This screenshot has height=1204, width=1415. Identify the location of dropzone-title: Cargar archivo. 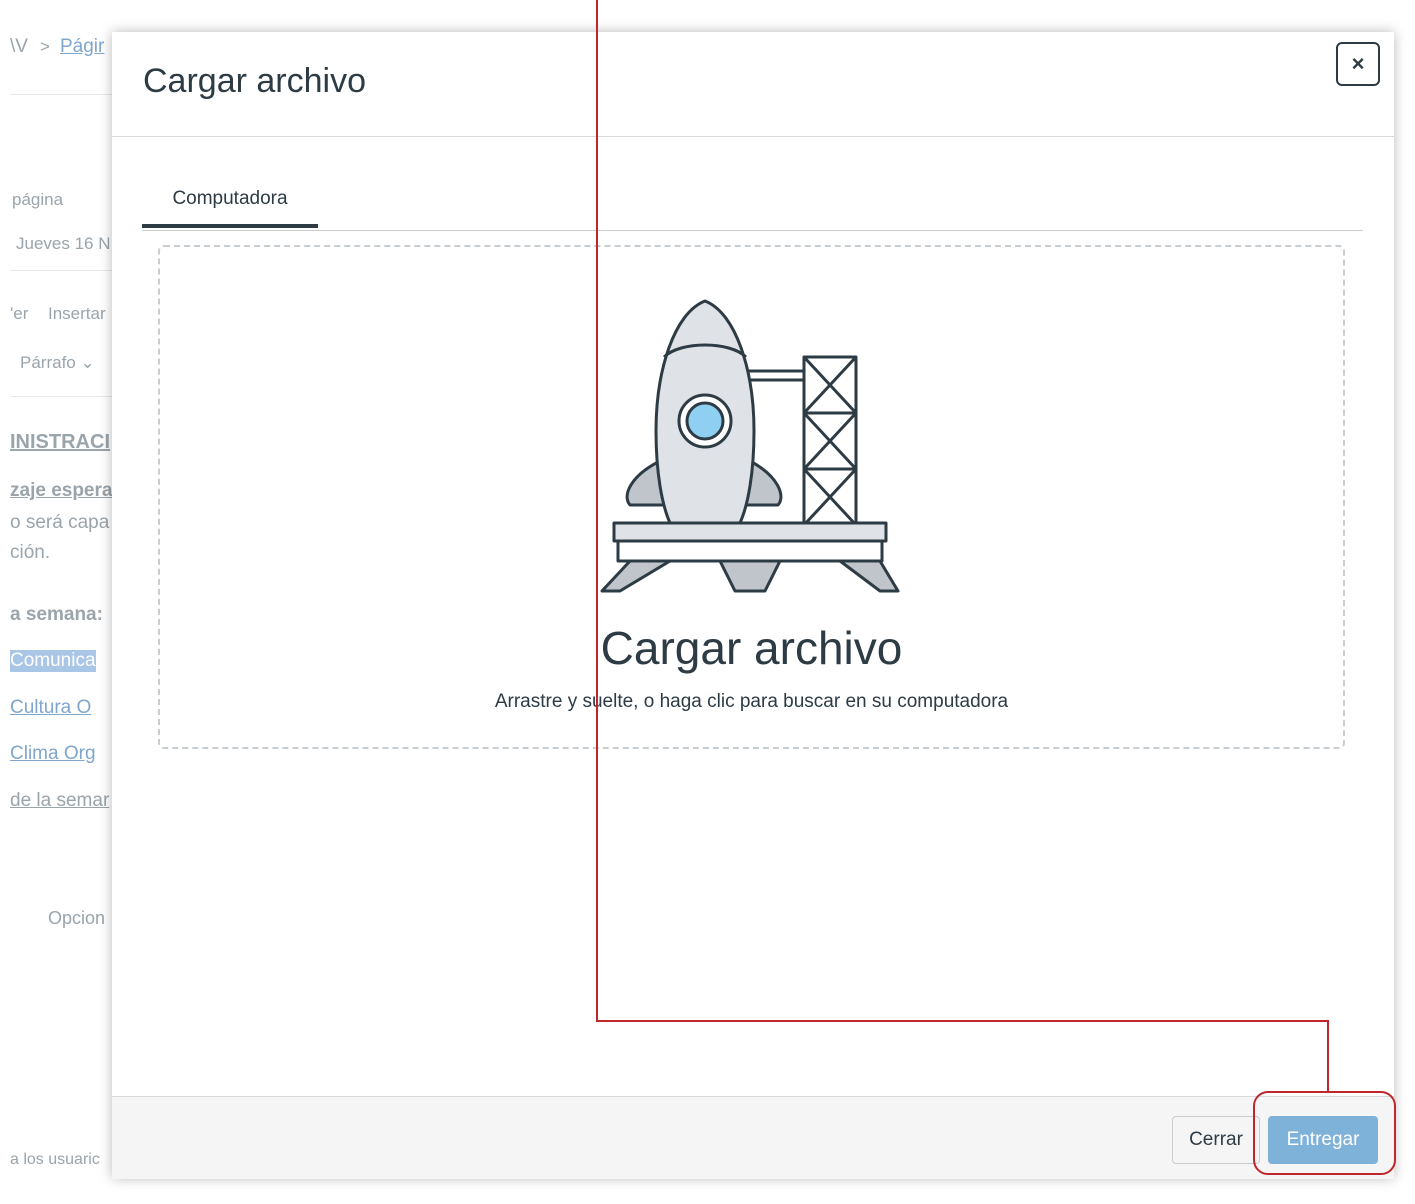
(751, 648).